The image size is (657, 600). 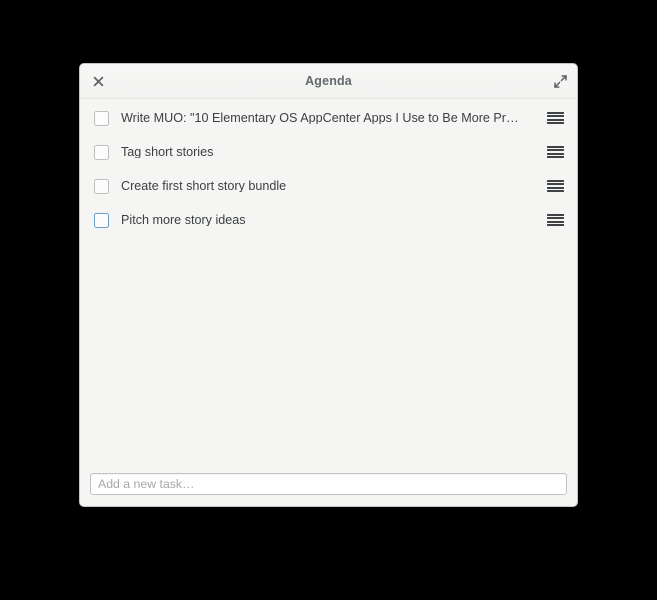 I want to click on table-row: Pitch more story ideas, so click(x=328, y=220).